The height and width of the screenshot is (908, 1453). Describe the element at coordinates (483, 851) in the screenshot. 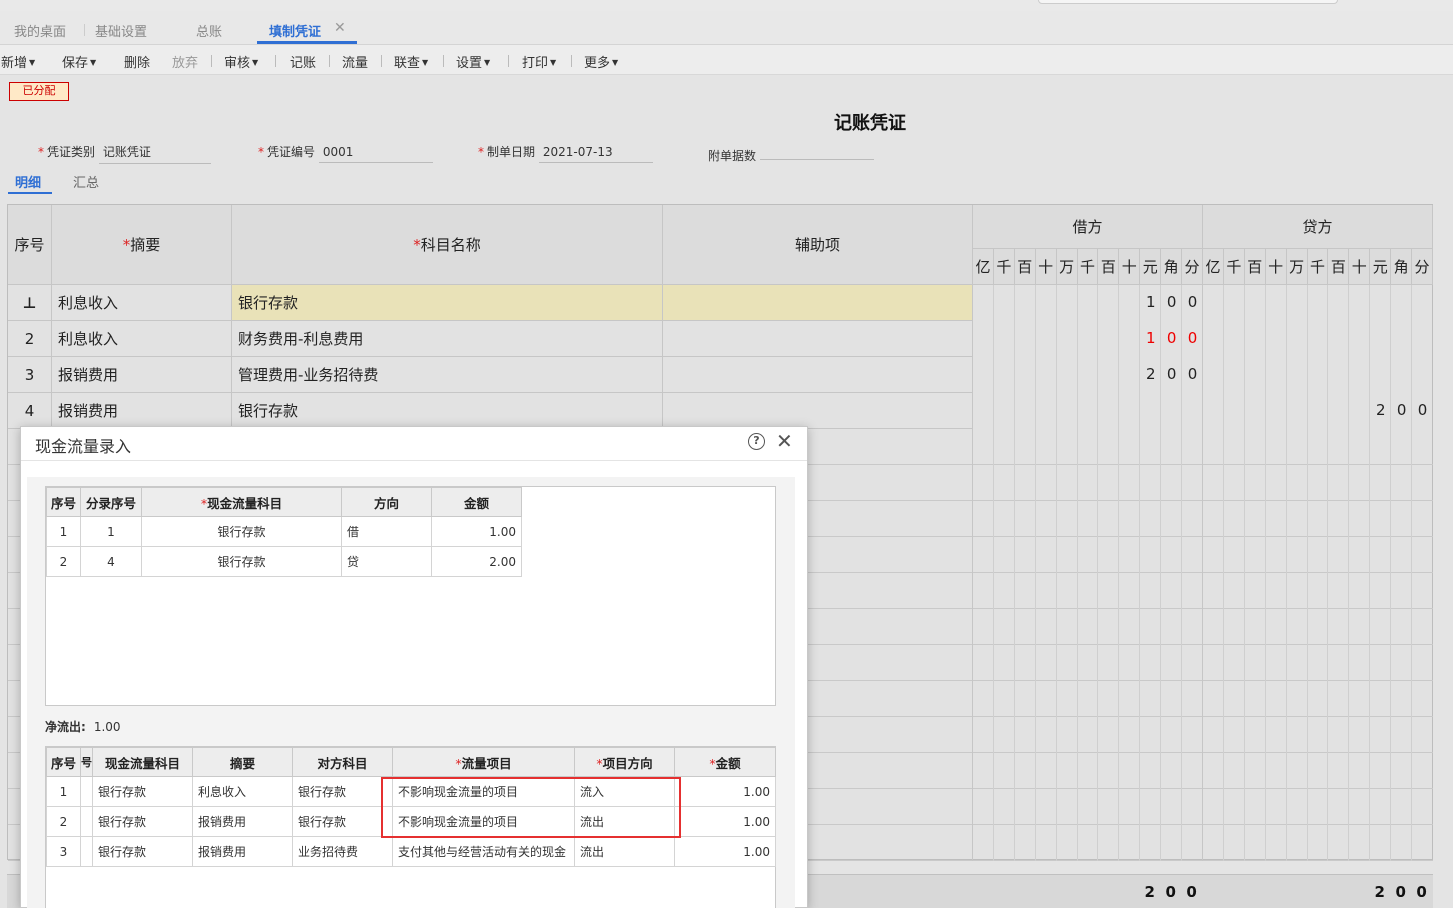

I see `table2-cell: 支付其他与经营活动有关的现金` at that location.